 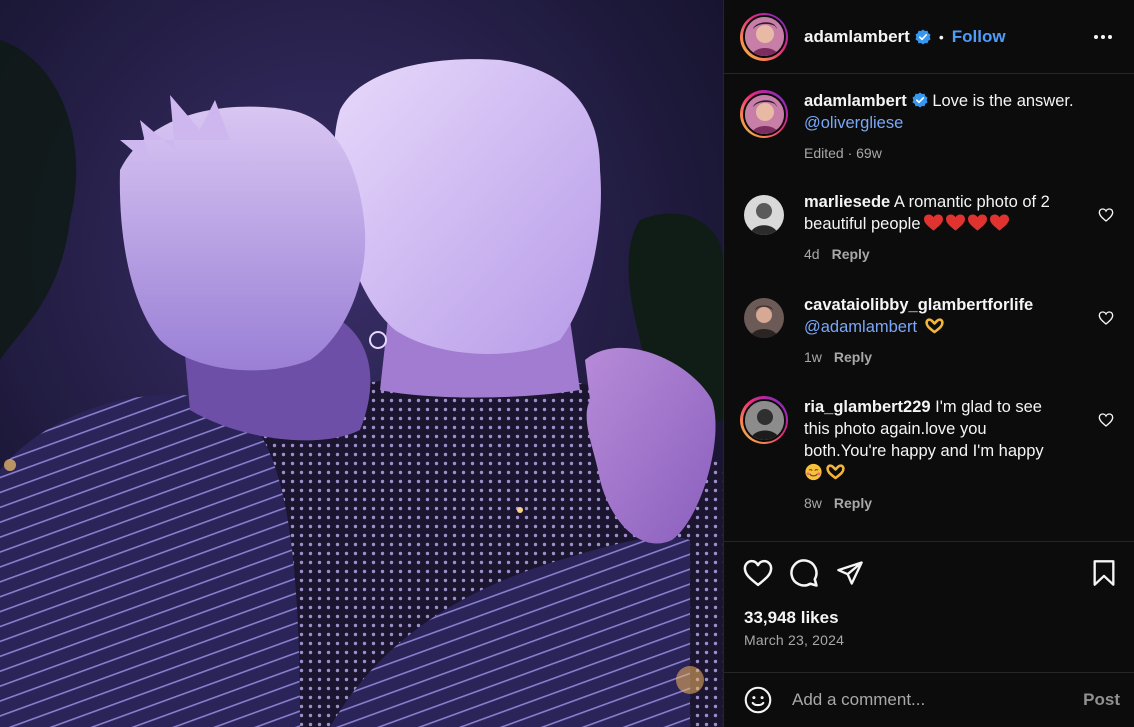 What do you see at coordinates (813, 472) in the screenshot?
I see `smiling-face-with-hearts-emoji` at bounding box center [813, 472].